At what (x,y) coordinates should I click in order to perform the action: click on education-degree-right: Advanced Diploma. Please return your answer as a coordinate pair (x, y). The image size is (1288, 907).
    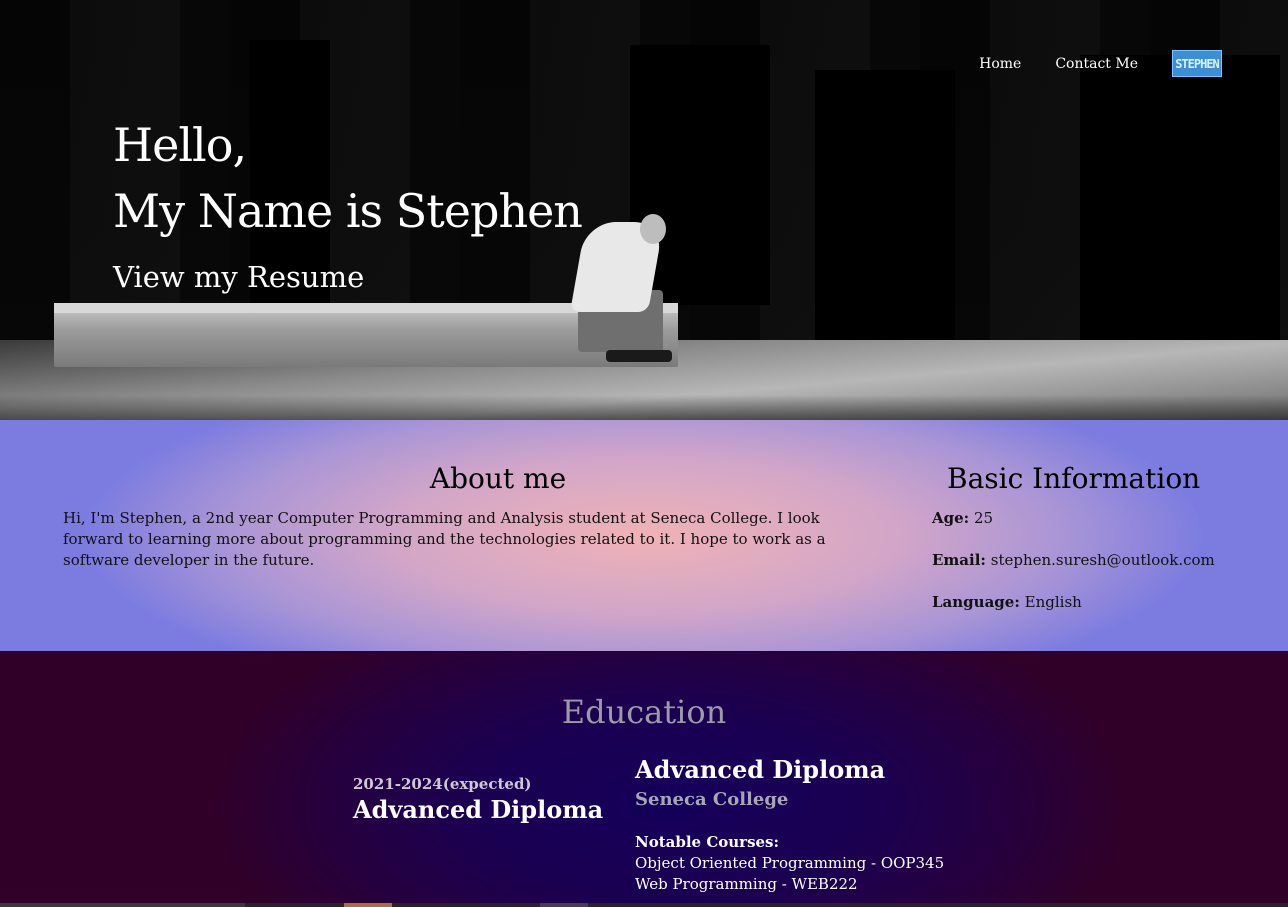
    Looking at the image, I should click on (760, 769).